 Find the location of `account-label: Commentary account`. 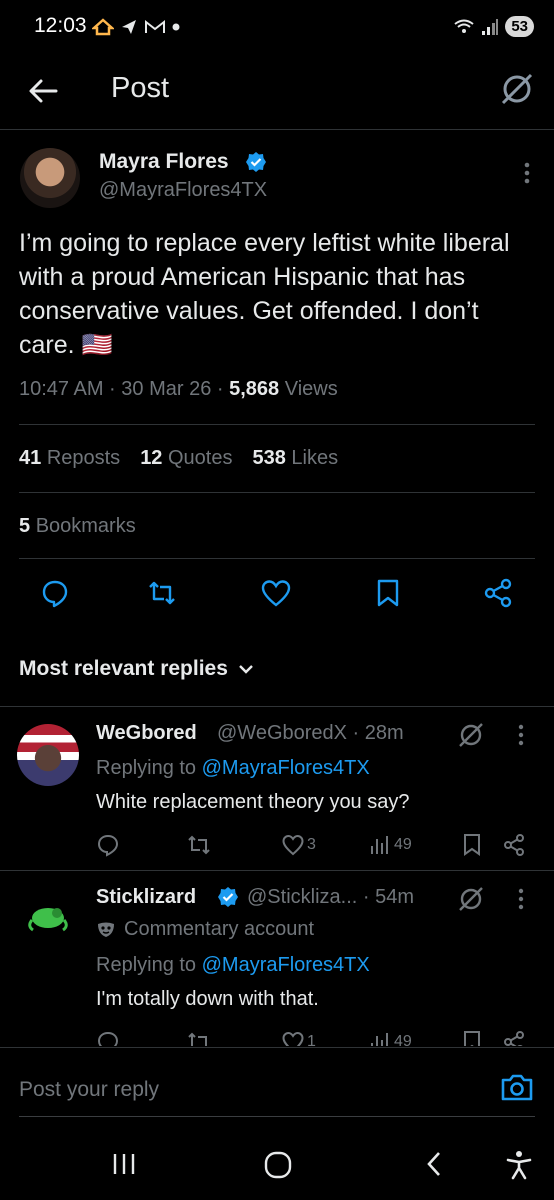

account-label: Commentary account is located at coordinates (205, 929).